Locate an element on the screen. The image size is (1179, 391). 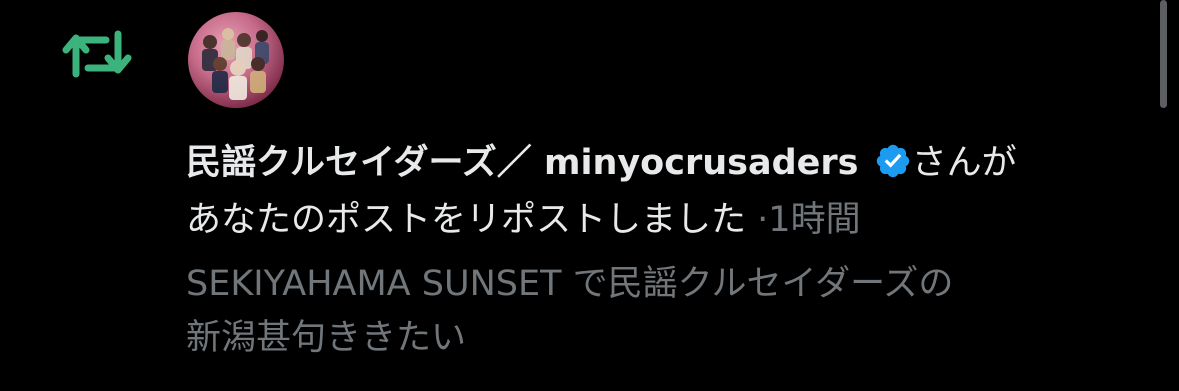
post-preview-line: 新潟甚句ききたい is located at coordinates (326, 338).